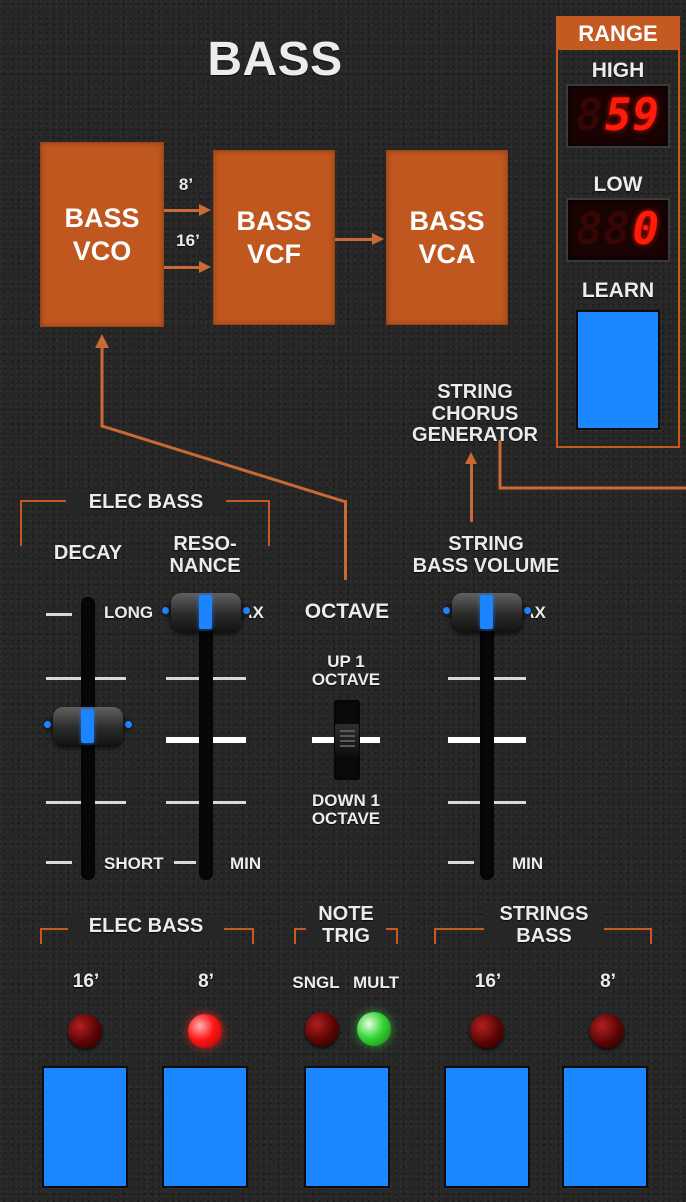 This screenshot has height=1202, width=686. I want to click on octave-down-label: DOWN 1 OCTAVE, so click(346, 810).